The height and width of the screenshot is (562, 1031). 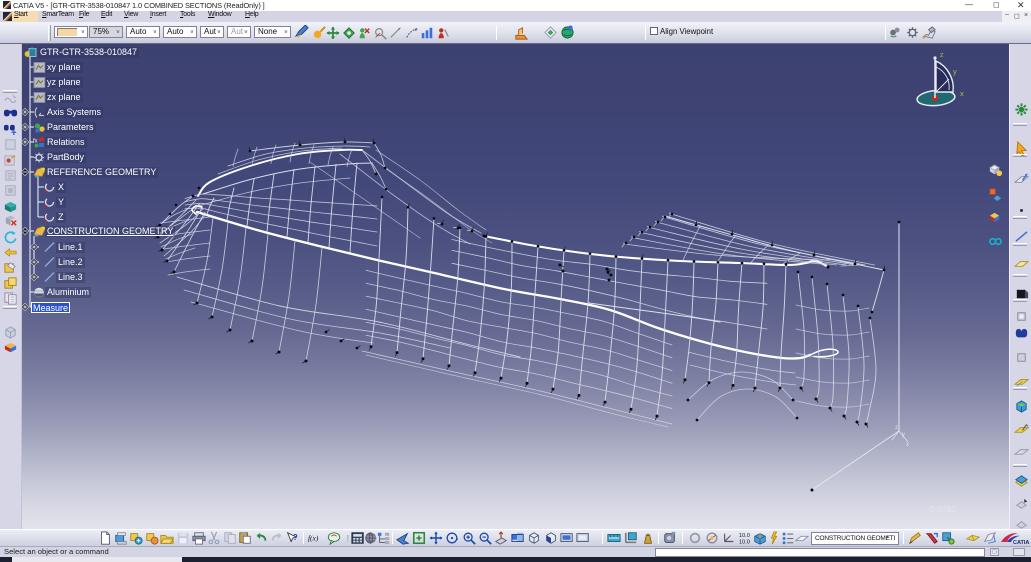 I want to click on svg-text: f(x), so click(x=313, y=538).